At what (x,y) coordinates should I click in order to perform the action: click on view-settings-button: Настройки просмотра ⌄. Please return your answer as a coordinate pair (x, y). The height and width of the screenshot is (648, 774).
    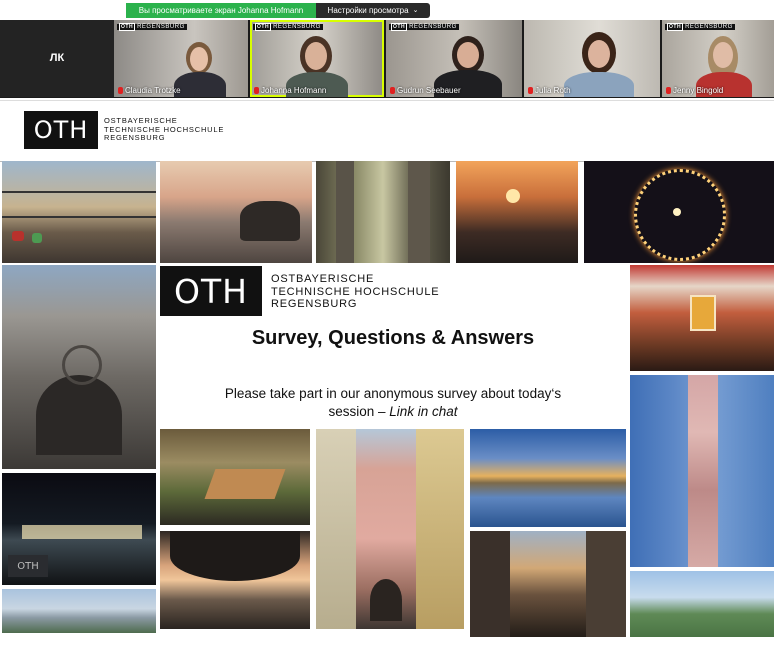
    Looking at the image, I should click on (373, 10).